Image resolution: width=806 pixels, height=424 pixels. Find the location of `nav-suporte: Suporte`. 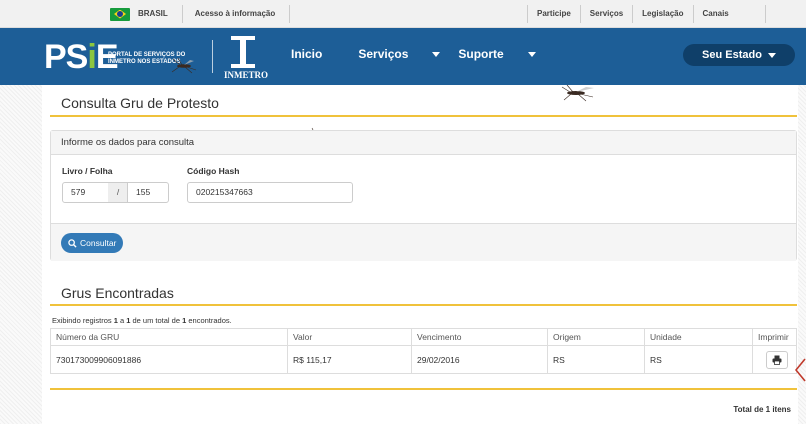

nav-suporte: Suporte is located at coordinates (497, 54).